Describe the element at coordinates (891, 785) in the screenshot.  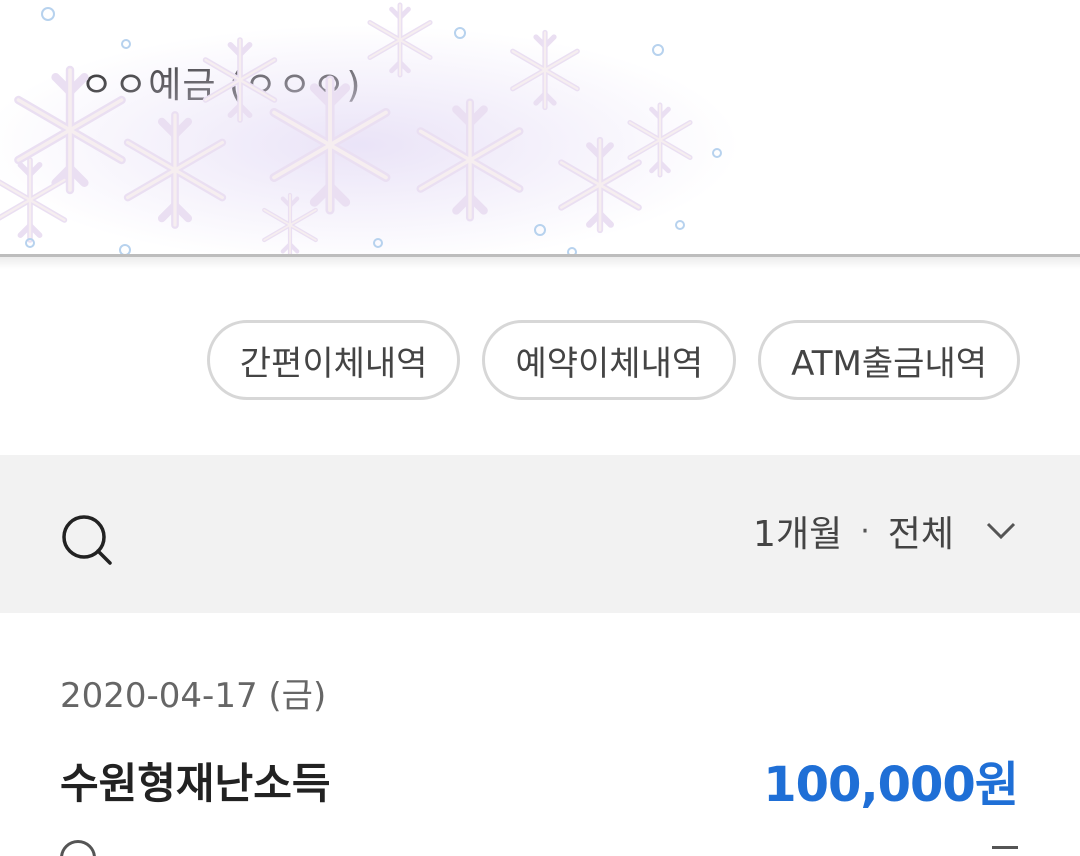
I see `transaction-amount: 100,000원` at that location.